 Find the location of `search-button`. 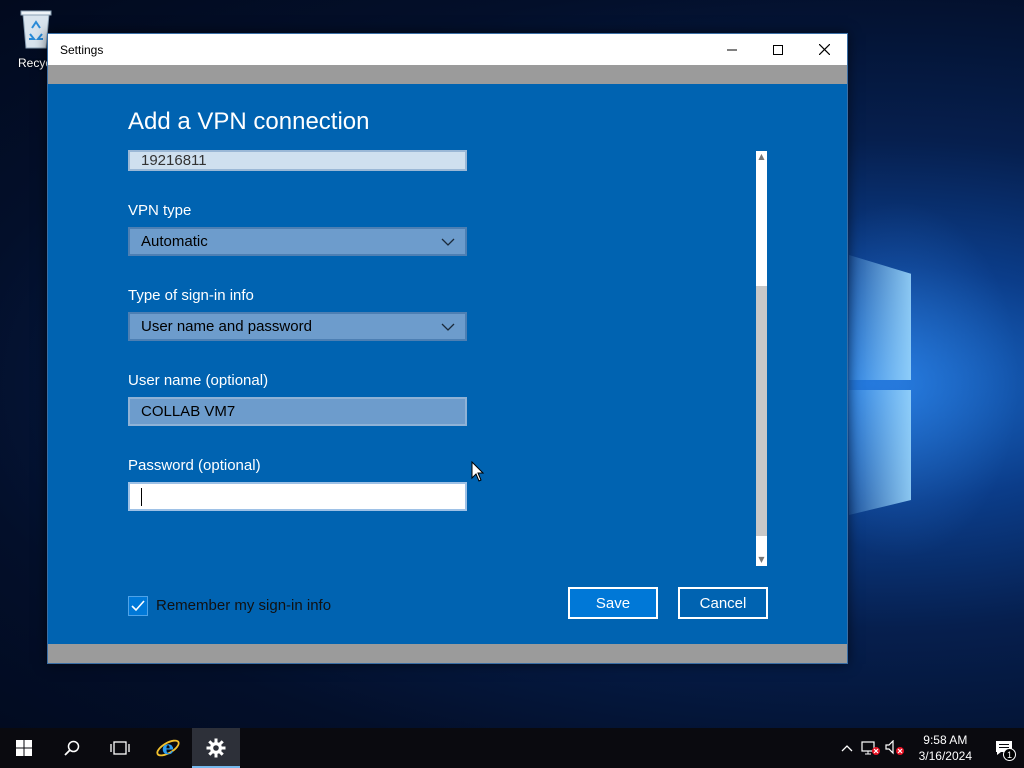

search-button is located at coordinates (72, 748).